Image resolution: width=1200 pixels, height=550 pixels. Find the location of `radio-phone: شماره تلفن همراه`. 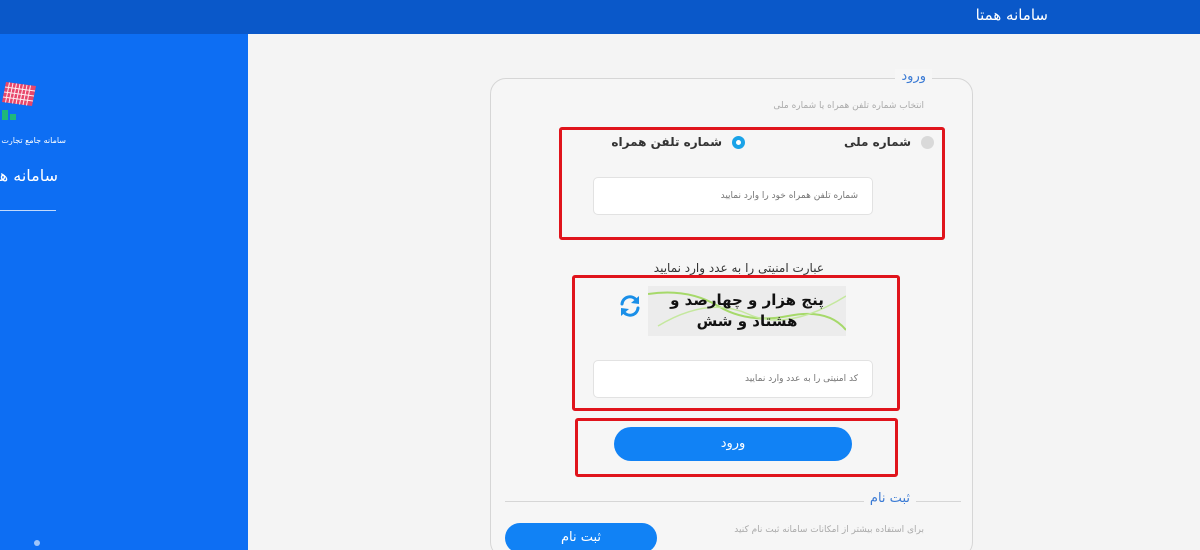

radio-phone: شماره تلفن همراه is located at coordinates (678, 142).